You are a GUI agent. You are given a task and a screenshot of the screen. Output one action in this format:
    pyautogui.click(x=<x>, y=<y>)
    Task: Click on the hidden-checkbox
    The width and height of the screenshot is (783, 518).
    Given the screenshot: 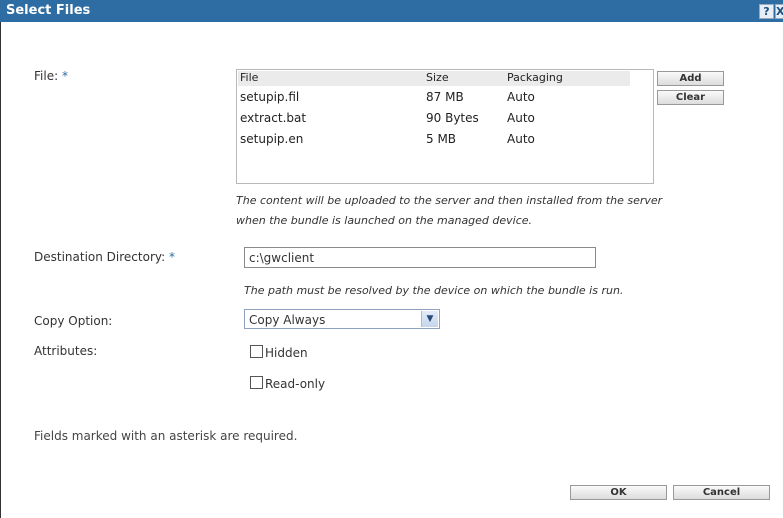 What is the action you would take?
    pyautogui.click(x=256, y=351)
    